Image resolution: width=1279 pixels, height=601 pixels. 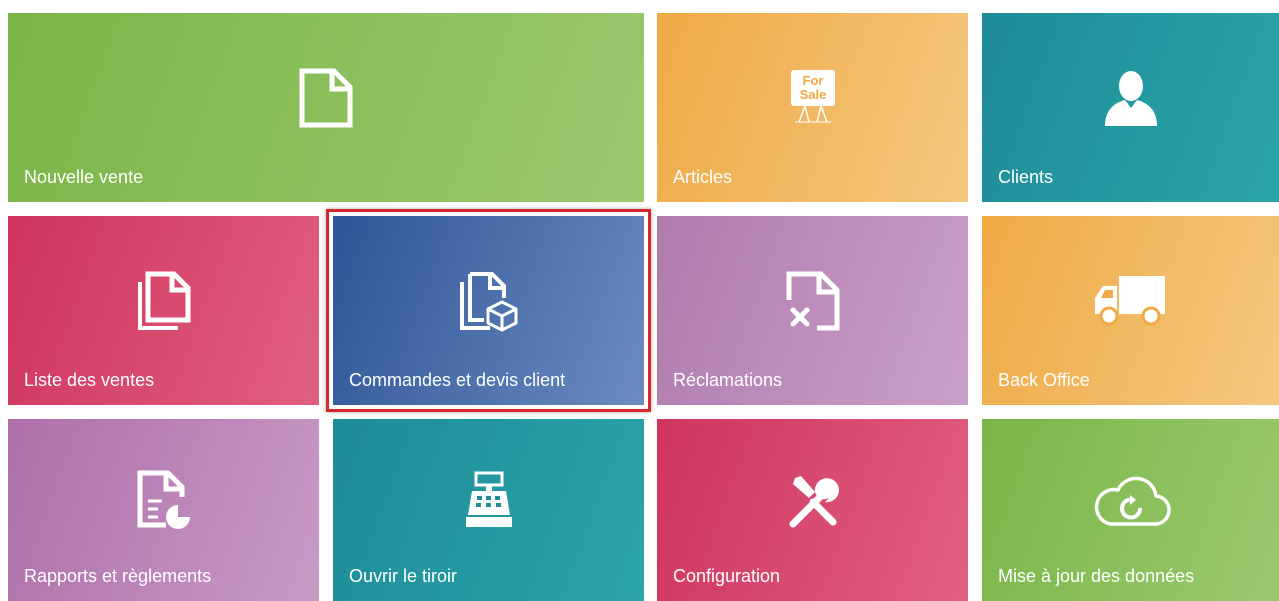 I want to click on cash-register-icon, so click(x=489, y=500).